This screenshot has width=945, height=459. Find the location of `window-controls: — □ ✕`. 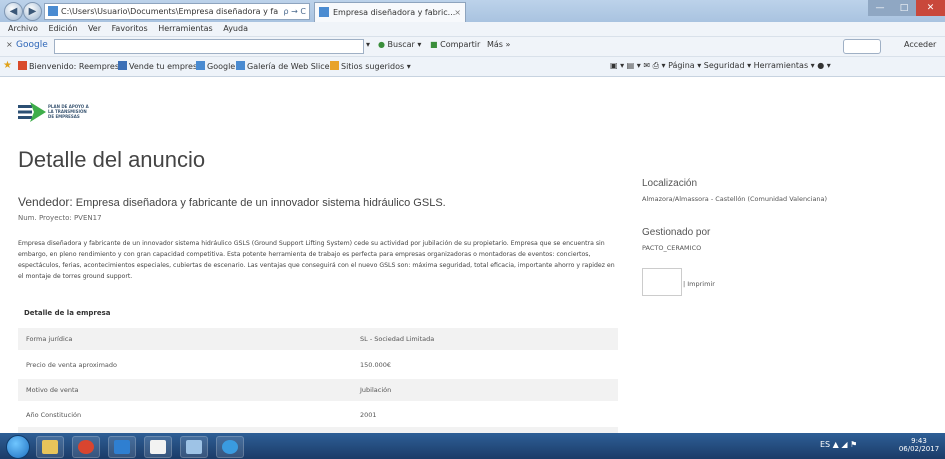

window-controls: — □ ✕ is located at coordinates (906, 11).